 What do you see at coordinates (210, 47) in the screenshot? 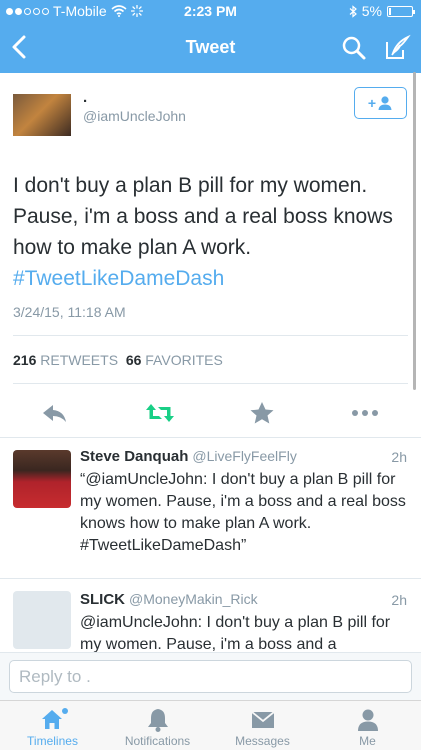
I see `nav-bar: Tweet` at bounding box center [210, 47].